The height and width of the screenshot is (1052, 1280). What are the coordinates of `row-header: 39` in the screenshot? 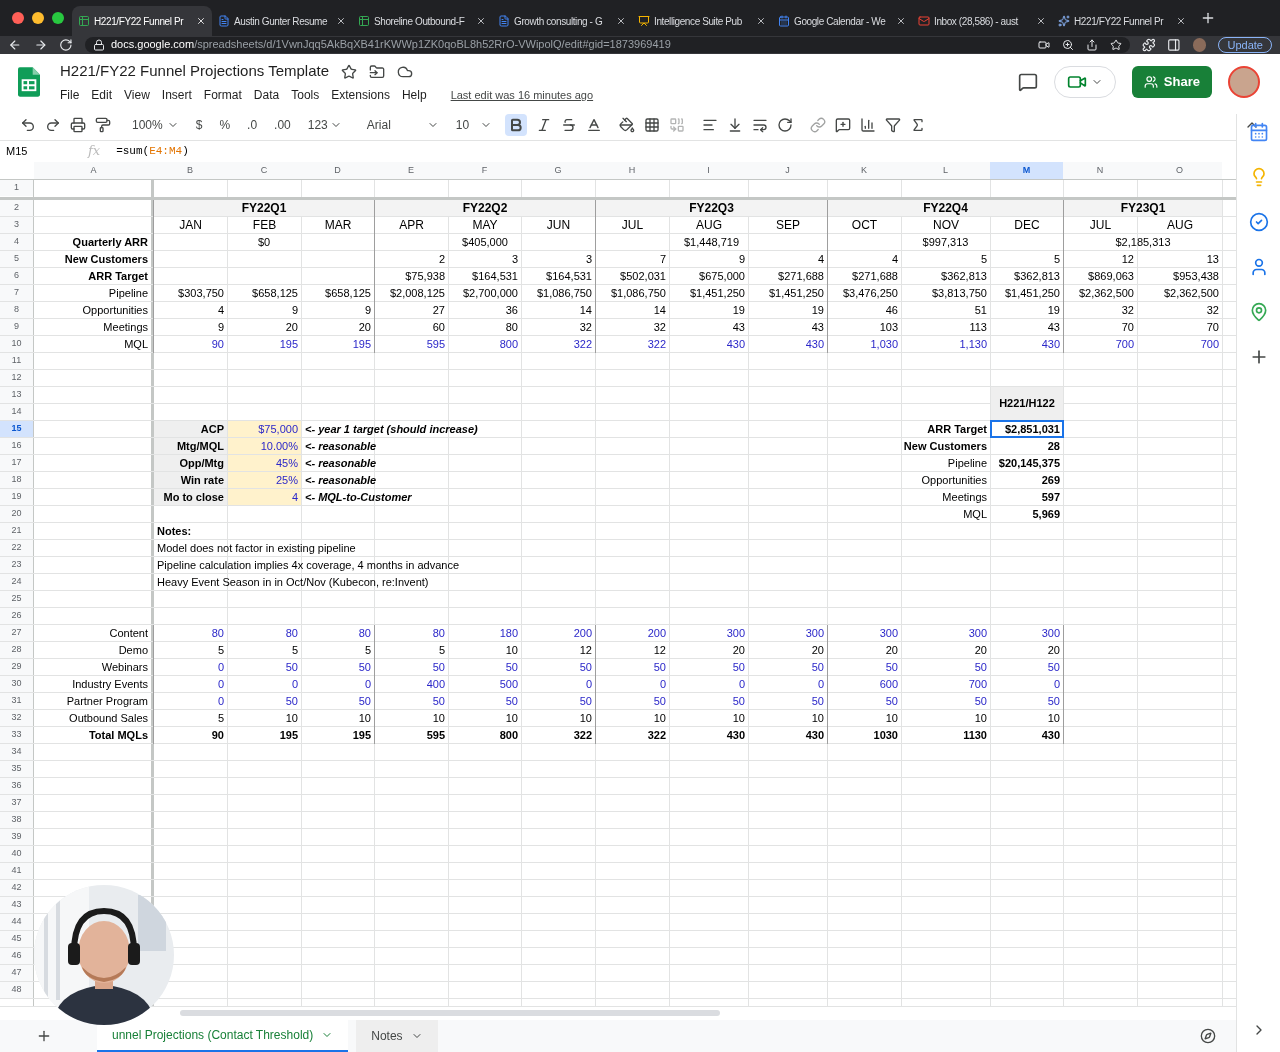 It's located at (16, 837).